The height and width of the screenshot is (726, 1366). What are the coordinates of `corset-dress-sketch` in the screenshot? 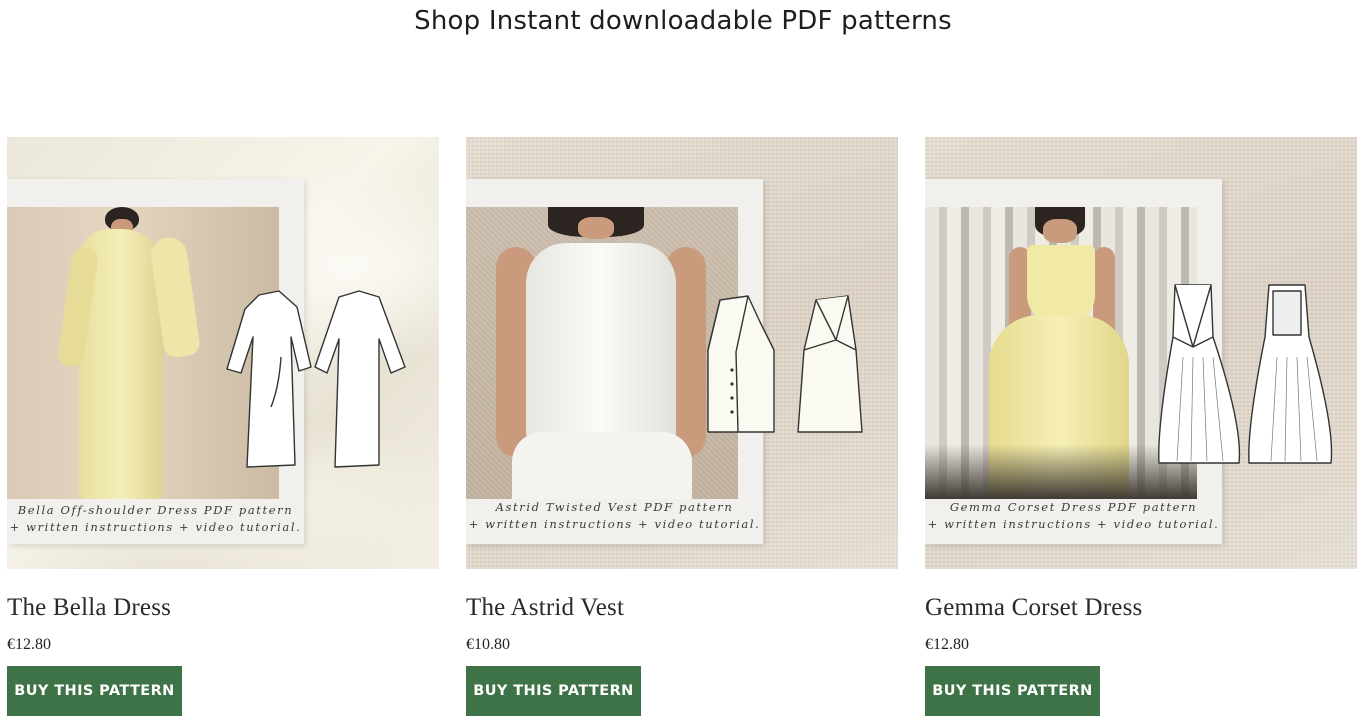 It's located at (1245, 374).